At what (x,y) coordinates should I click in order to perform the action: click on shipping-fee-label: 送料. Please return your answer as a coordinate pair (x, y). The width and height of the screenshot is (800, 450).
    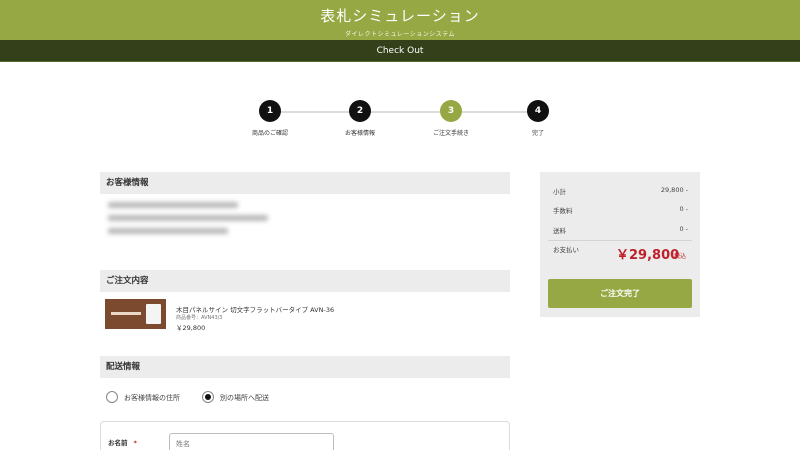
    Looking at the image, I should click on (559, 231).